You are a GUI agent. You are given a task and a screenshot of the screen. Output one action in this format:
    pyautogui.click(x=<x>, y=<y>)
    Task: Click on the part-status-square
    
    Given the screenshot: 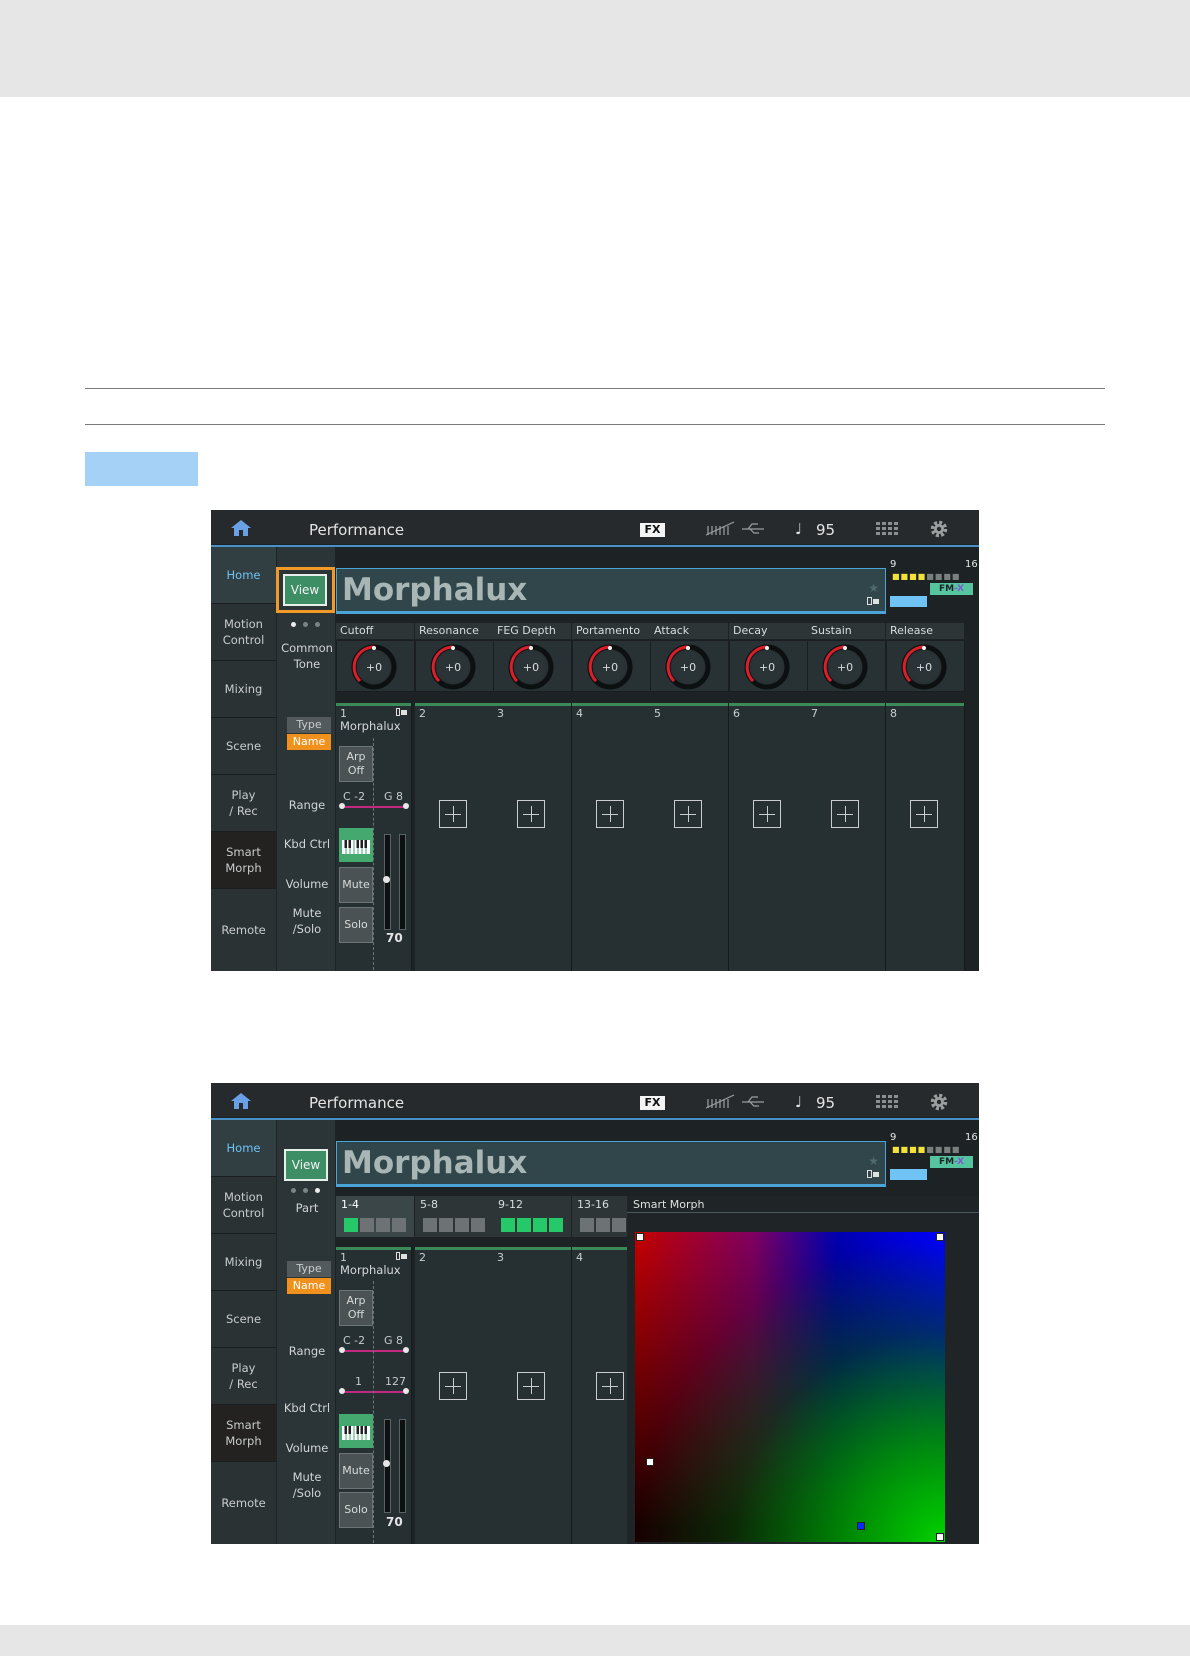 What is the action you would take?
    pyautogui.click(x=430, y=1225)
    